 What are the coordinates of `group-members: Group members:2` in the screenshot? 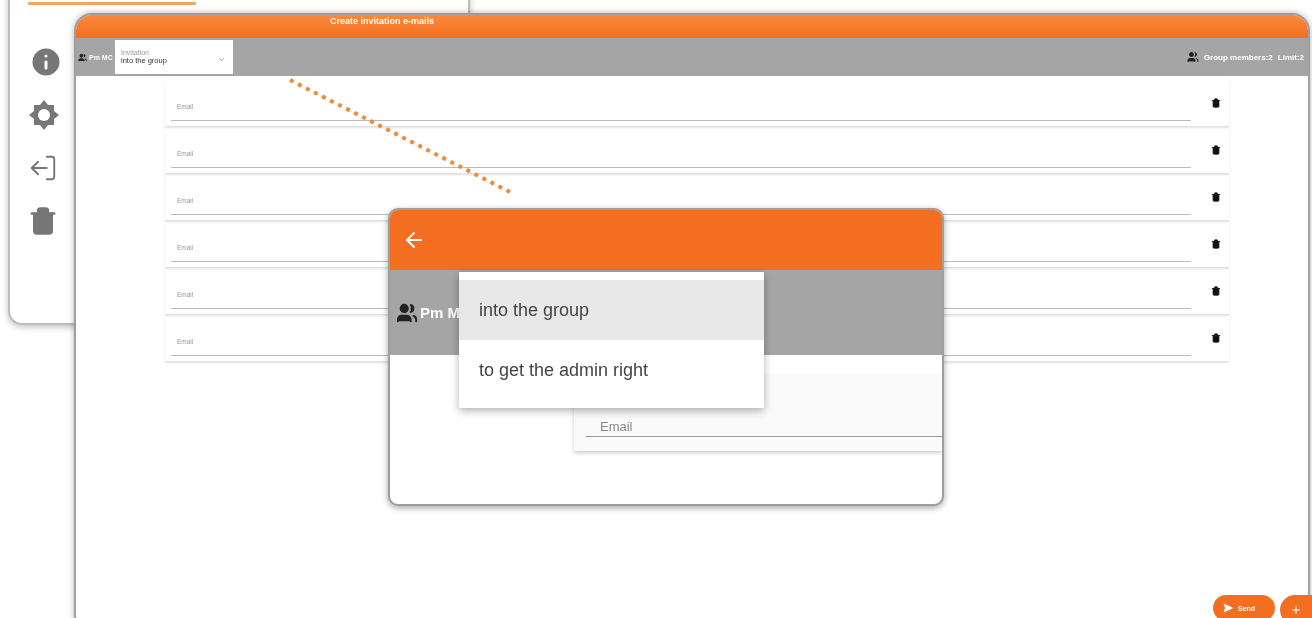 It's located at (1238, 57).